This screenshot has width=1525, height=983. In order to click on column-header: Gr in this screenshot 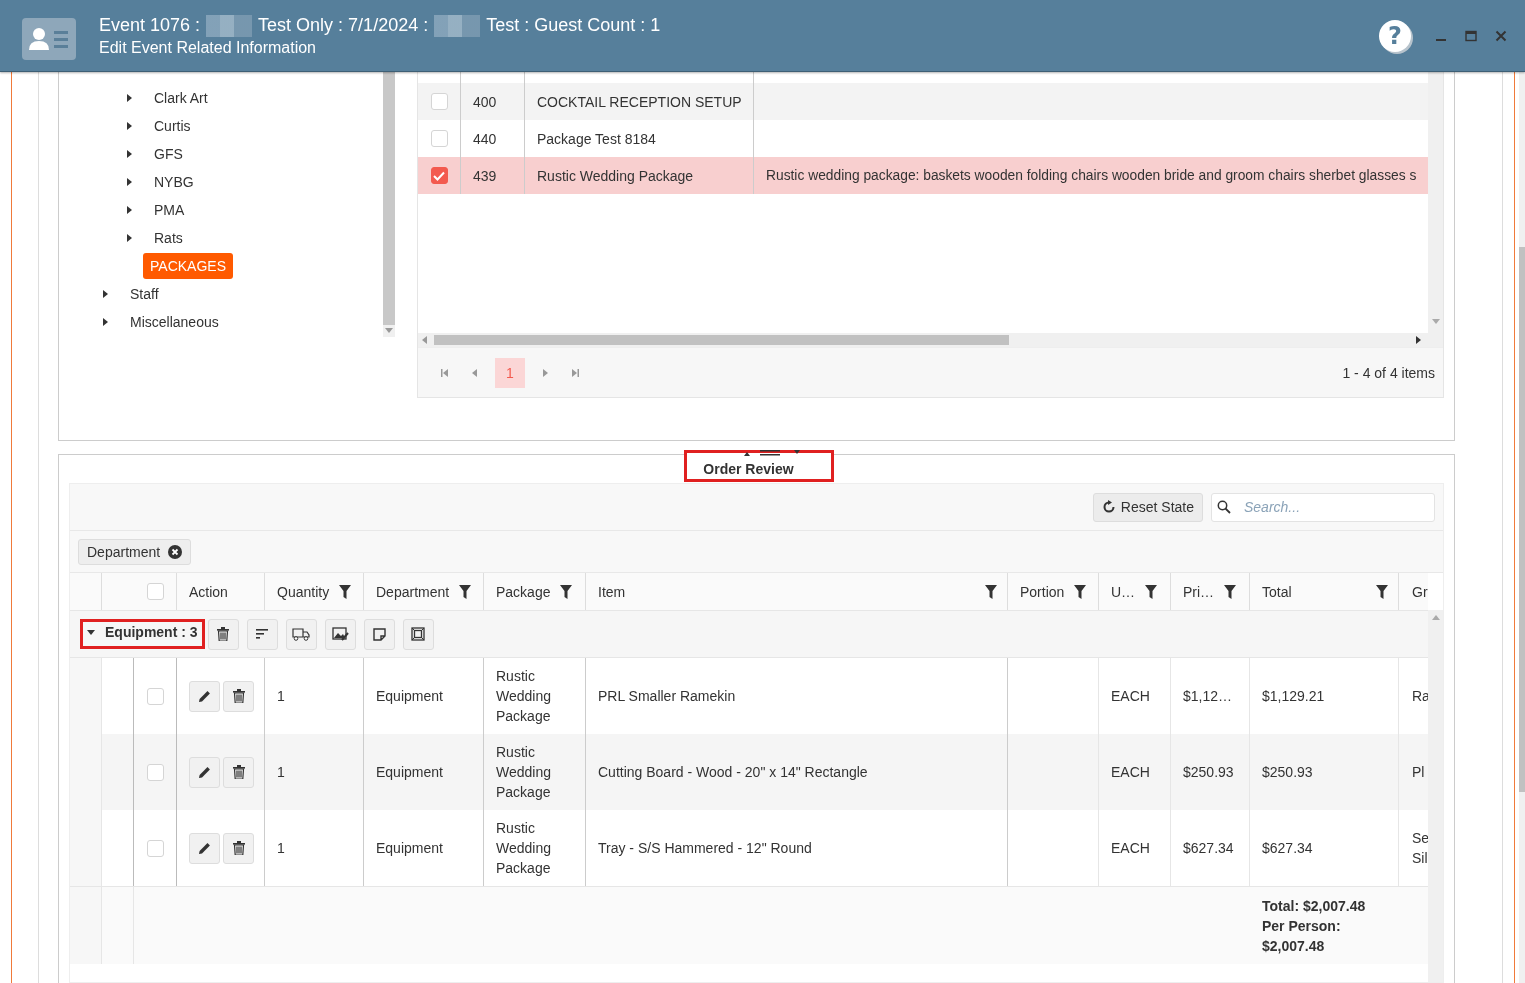, I will do `click(1420, 591)`.